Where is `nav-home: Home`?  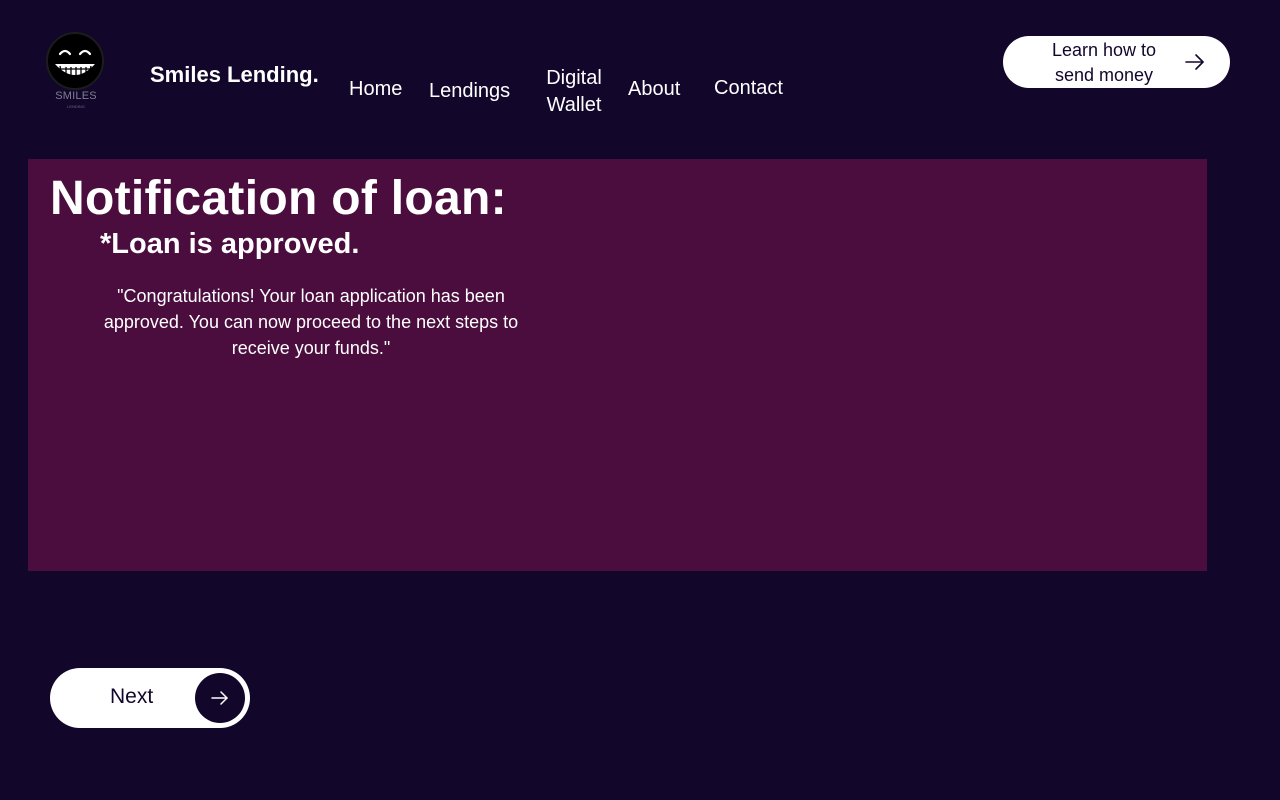
nav-home: Home is located at coordinates (375, 89).